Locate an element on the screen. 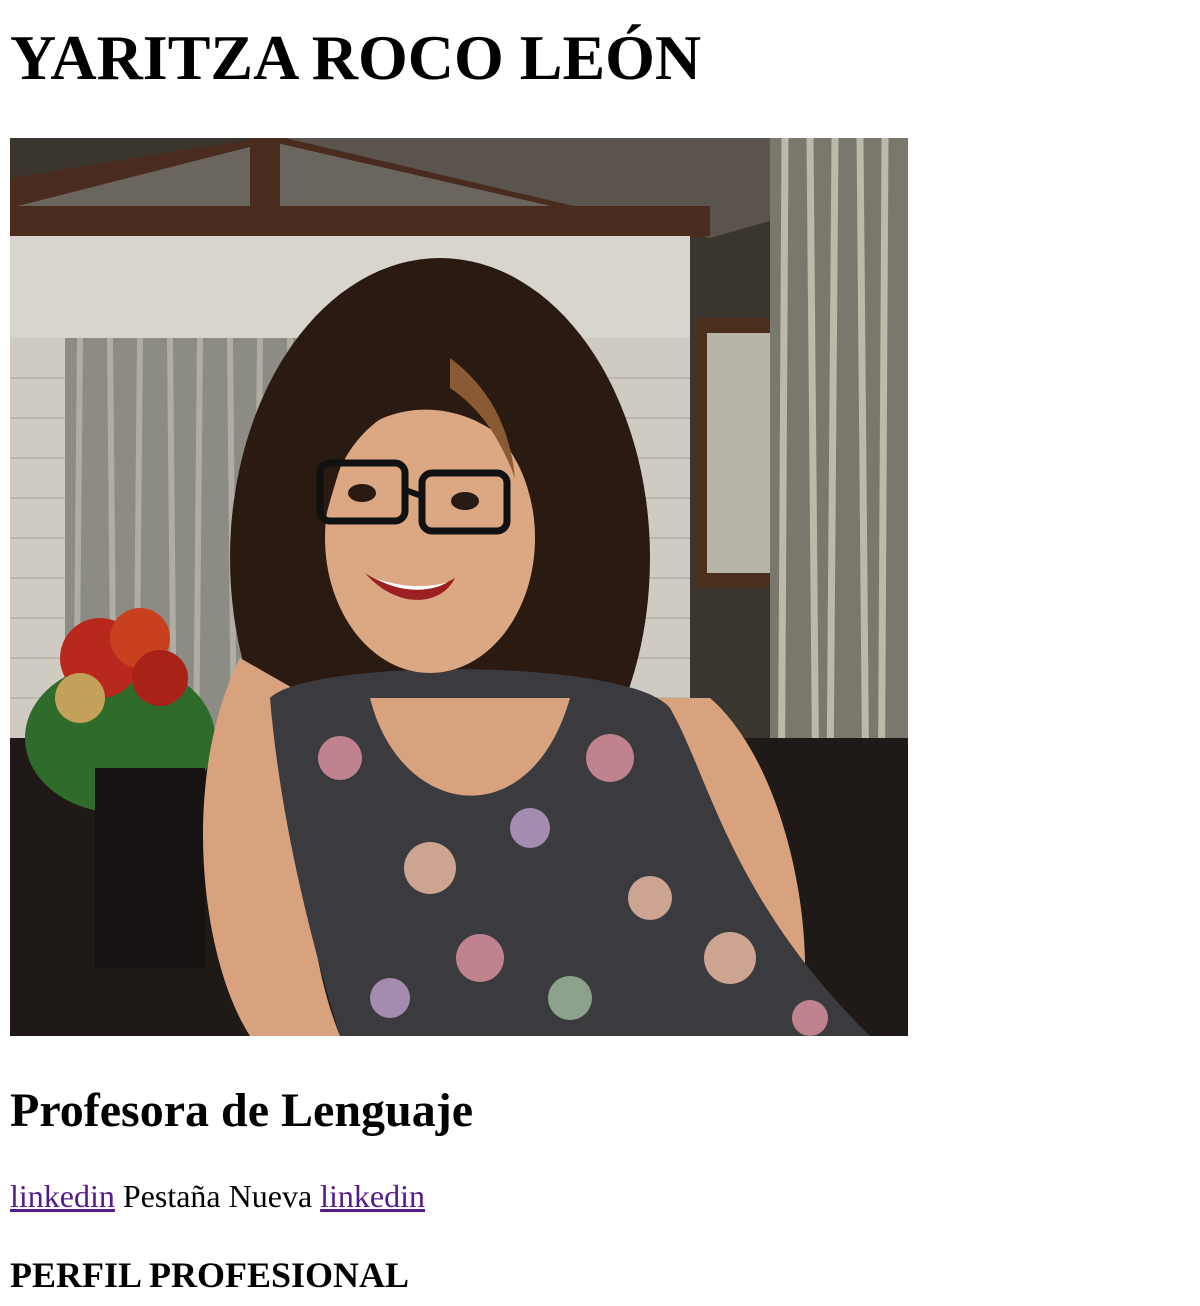 The image size is (1200, 1306). linkedin-link-secondary: linkedin is located at coordinates (372, 1196).